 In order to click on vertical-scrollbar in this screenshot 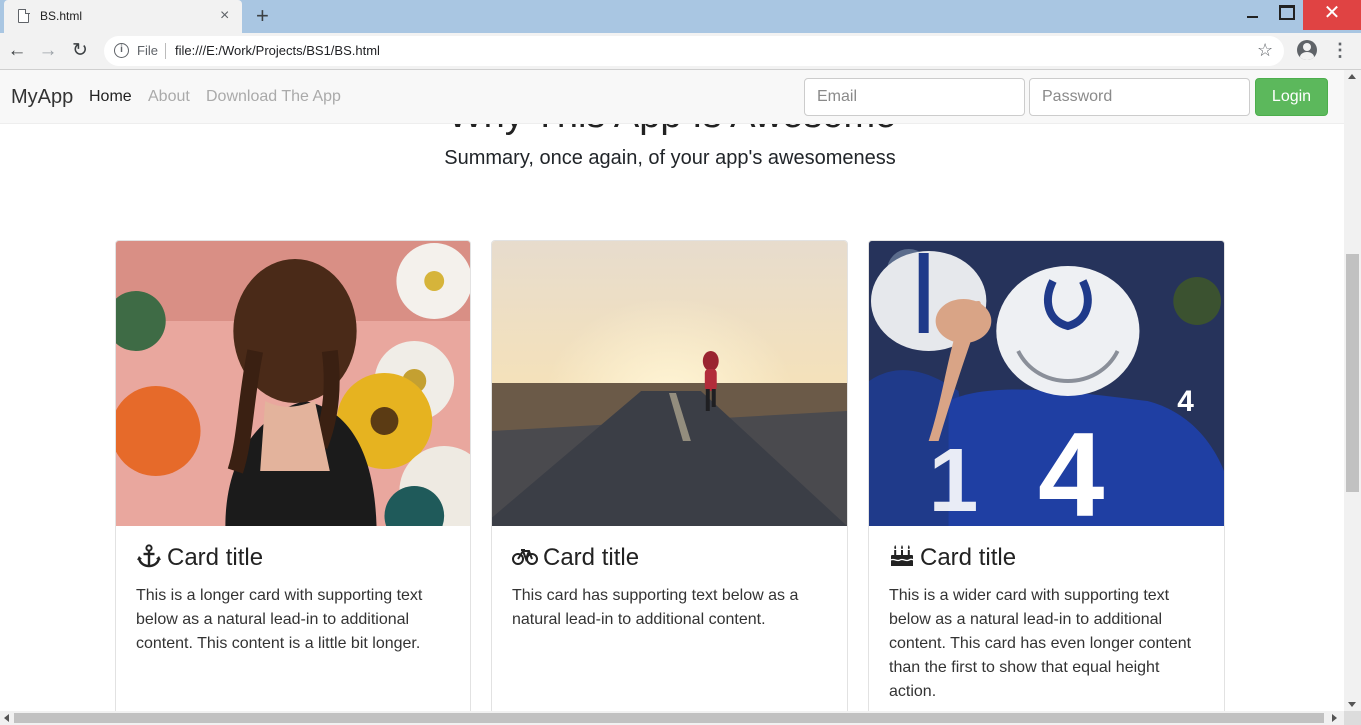, I will do `click(1352, 390)`.